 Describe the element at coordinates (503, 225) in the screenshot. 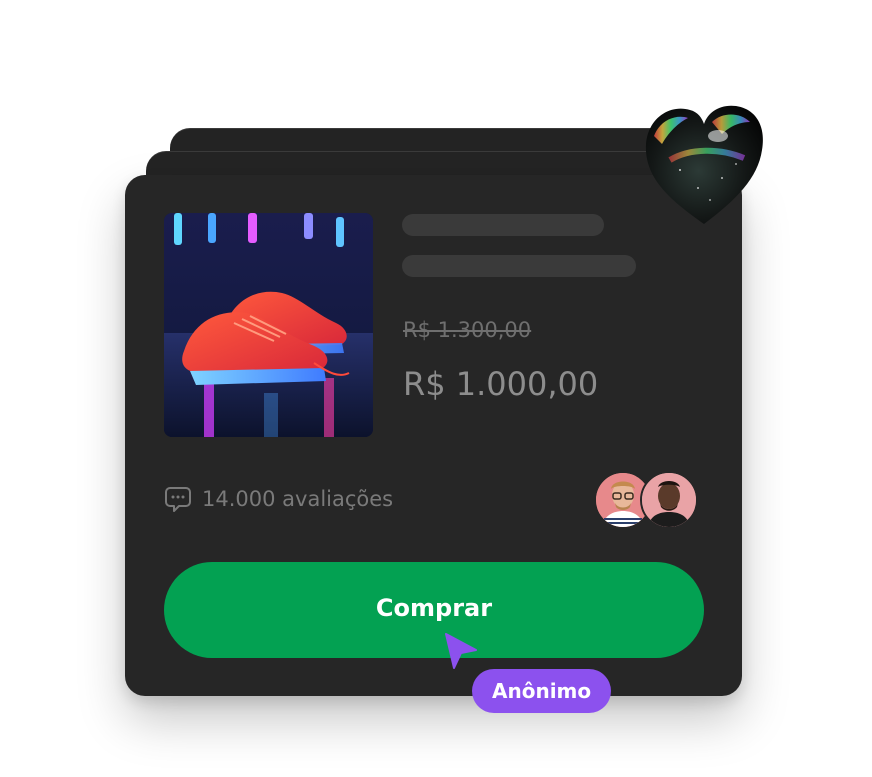

I see `title-placeholder-line` at that location.